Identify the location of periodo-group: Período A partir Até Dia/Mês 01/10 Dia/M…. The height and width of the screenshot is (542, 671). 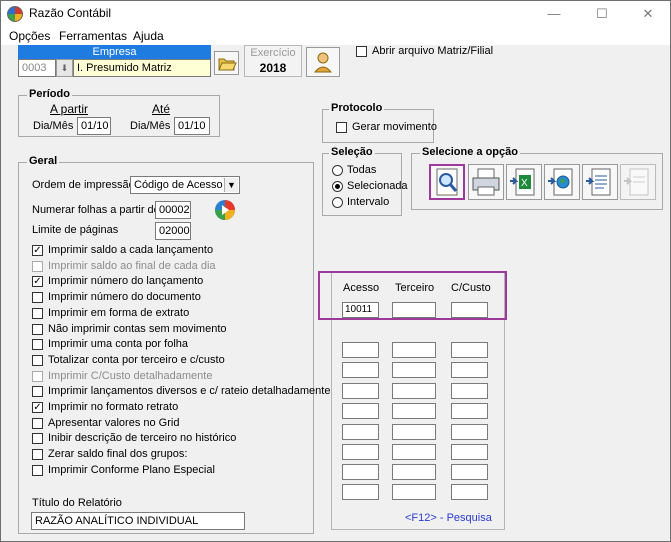
(119, 112).